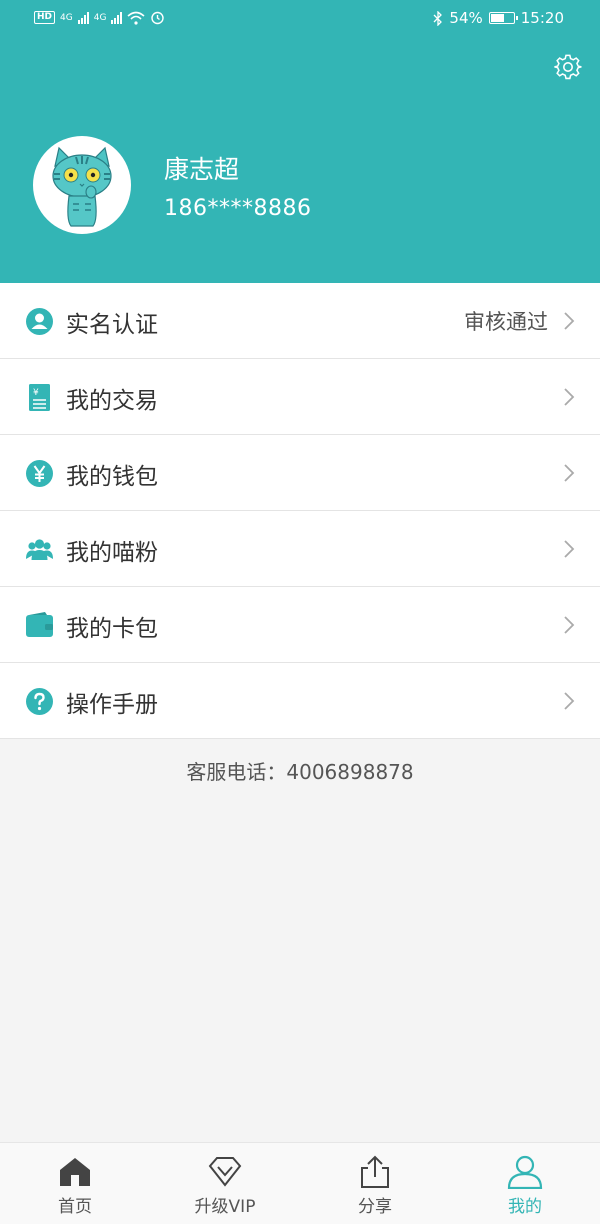  I want to click on menu-item-transactions: ¥ 我的交易, so click(300, 397).